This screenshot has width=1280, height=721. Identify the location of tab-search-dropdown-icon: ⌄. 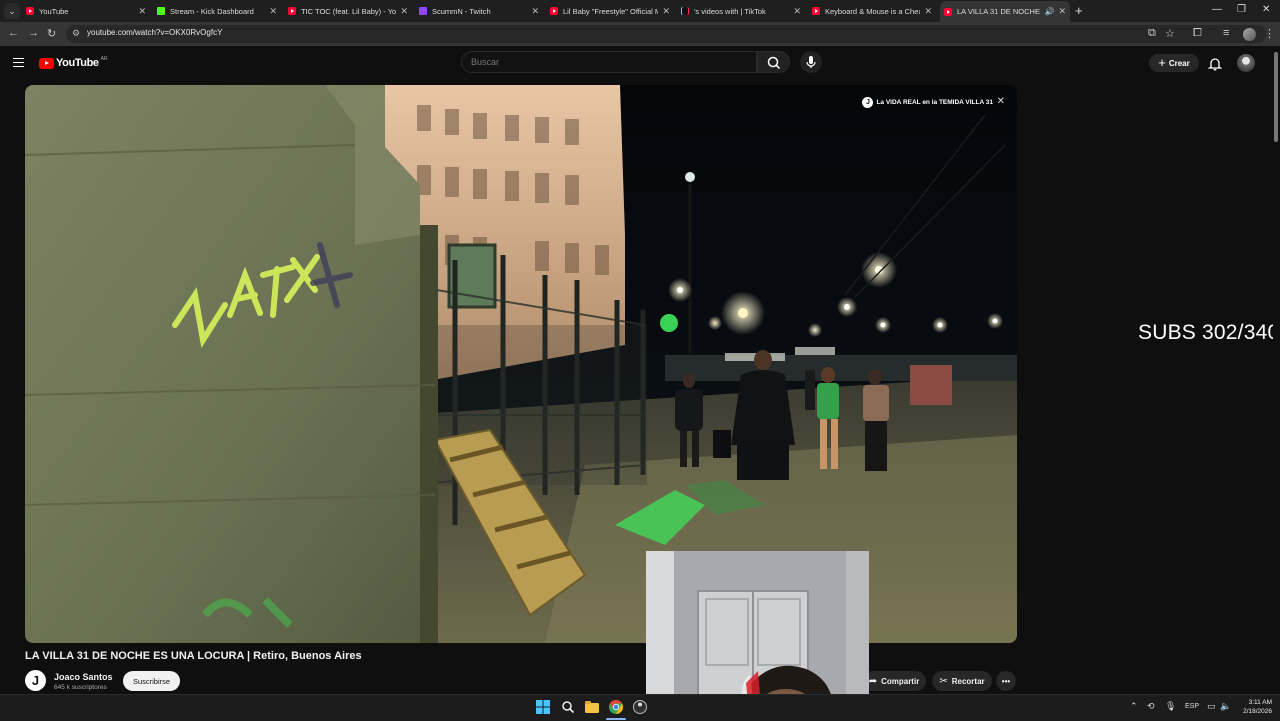
(12, 11).